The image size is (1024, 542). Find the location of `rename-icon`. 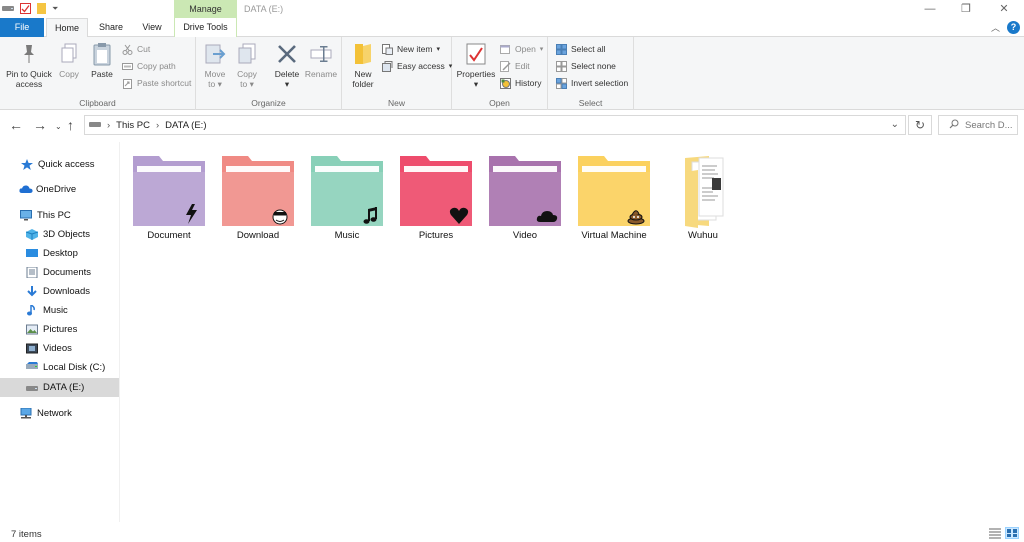

rename-icon is located at coordinates (321, 54).